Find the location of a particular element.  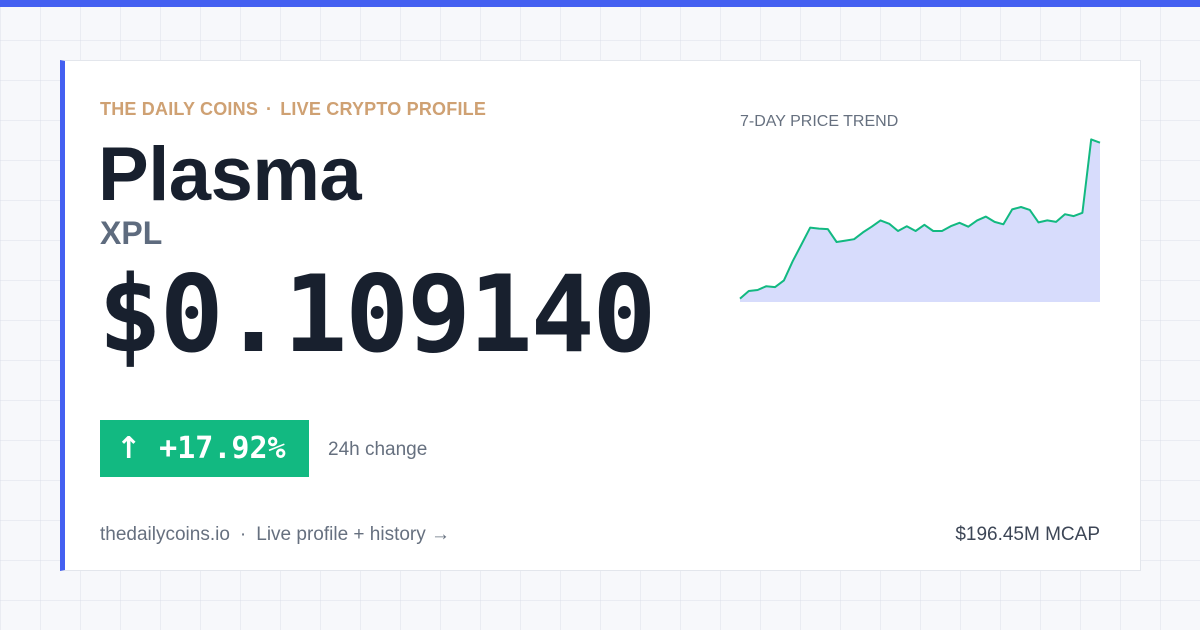

coin-name: Plasma is located at coordinates (230, 174).